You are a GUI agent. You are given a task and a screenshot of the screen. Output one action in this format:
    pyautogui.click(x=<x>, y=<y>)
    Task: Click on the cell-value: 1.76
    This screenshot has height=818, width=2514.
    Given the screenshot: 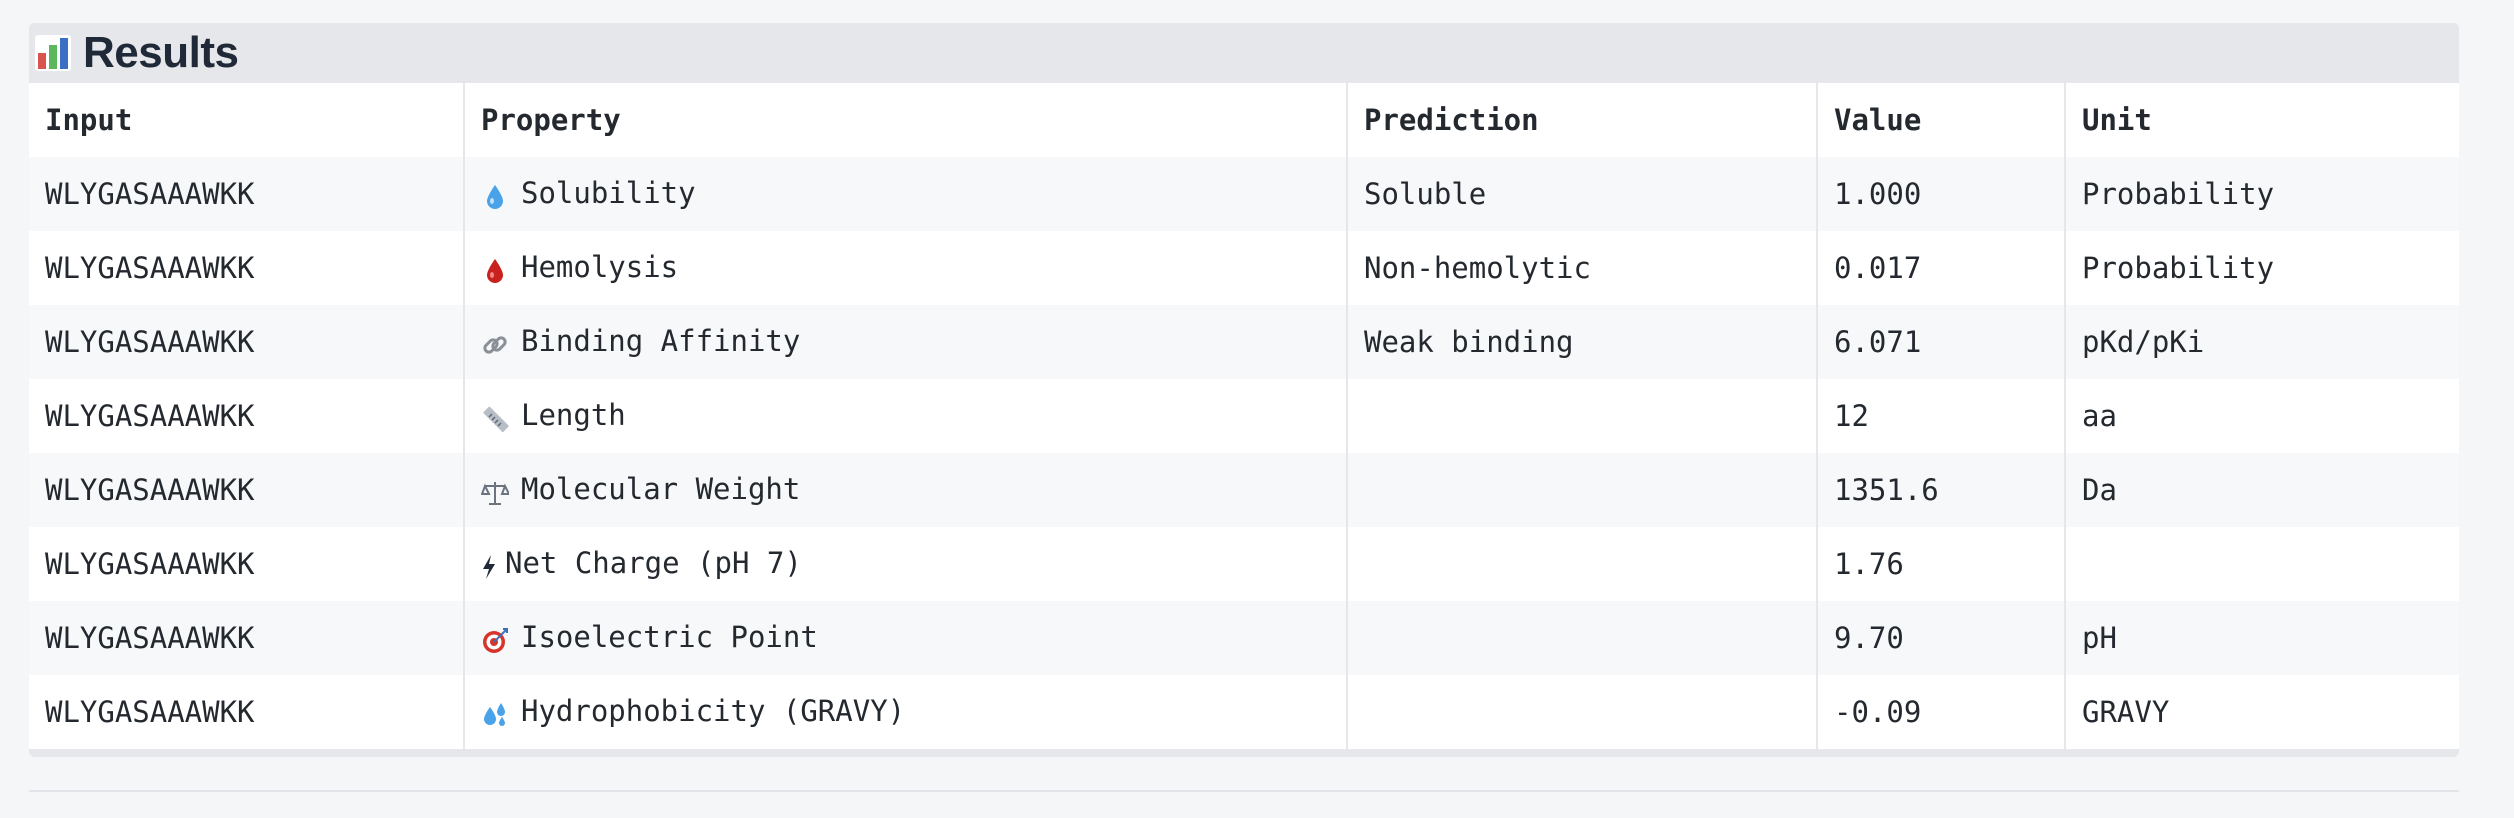 What is the action you would take?
    pyautogui.click(x=1941, y=564)
    